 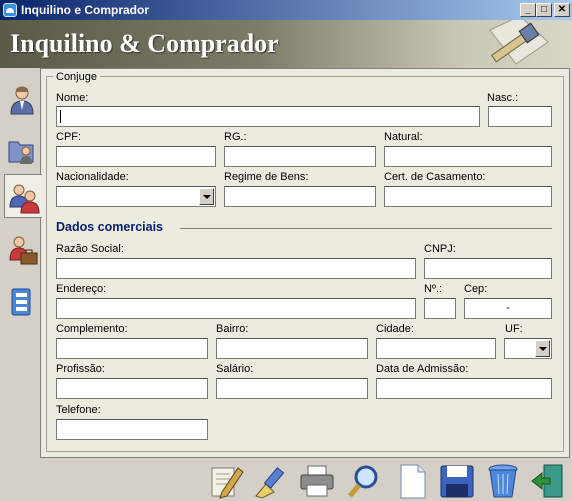 I want to click on person-briefcase-icon, so click(x=23, y=250).